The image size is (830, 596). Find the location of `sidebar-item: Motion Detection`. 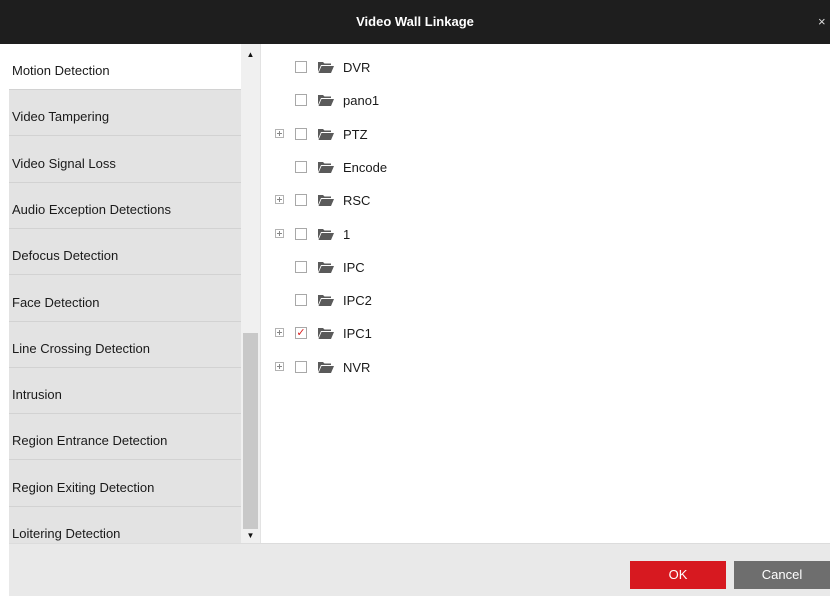

sidebar-item: Motion Detection is located at coordinates (125, 67).